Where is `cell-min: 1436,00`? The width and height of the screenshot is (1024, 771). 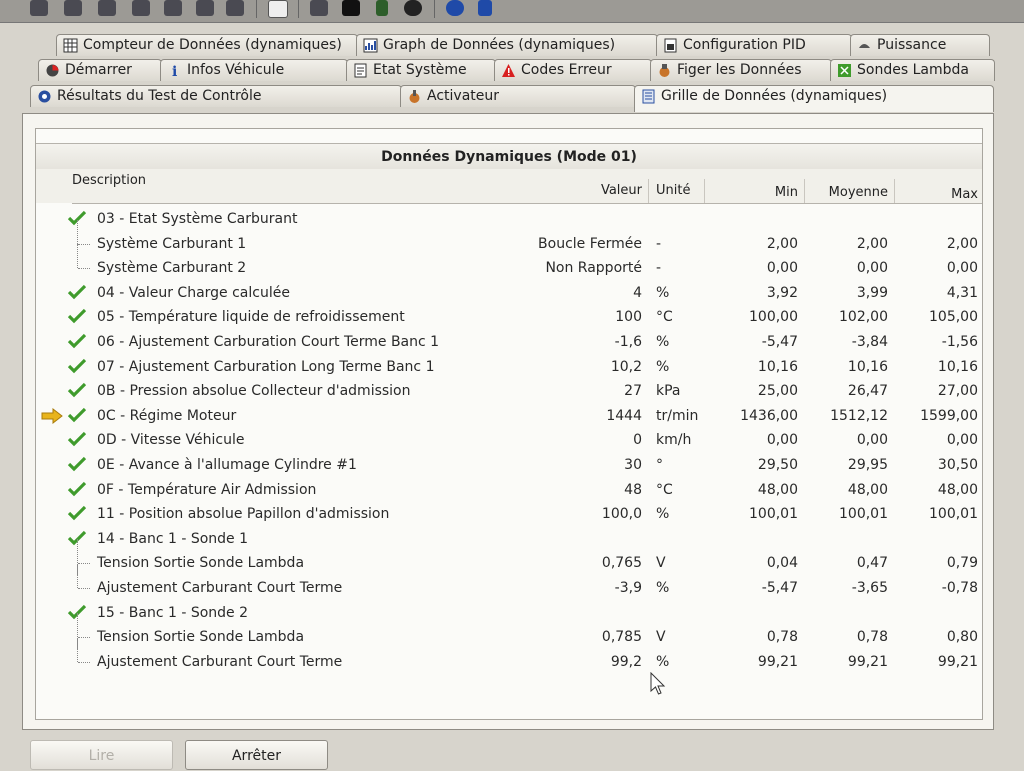
cell-min: 1436,00 is located at coordinates (769, 415).